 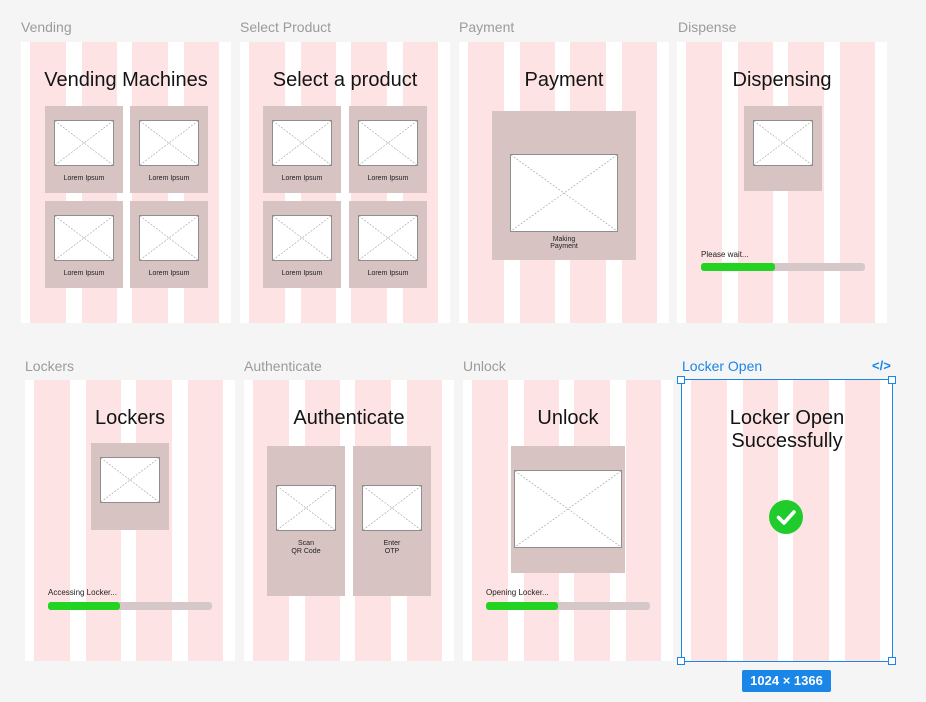 I want to click on page-title: Authenticate, so click(x=349, y=418).